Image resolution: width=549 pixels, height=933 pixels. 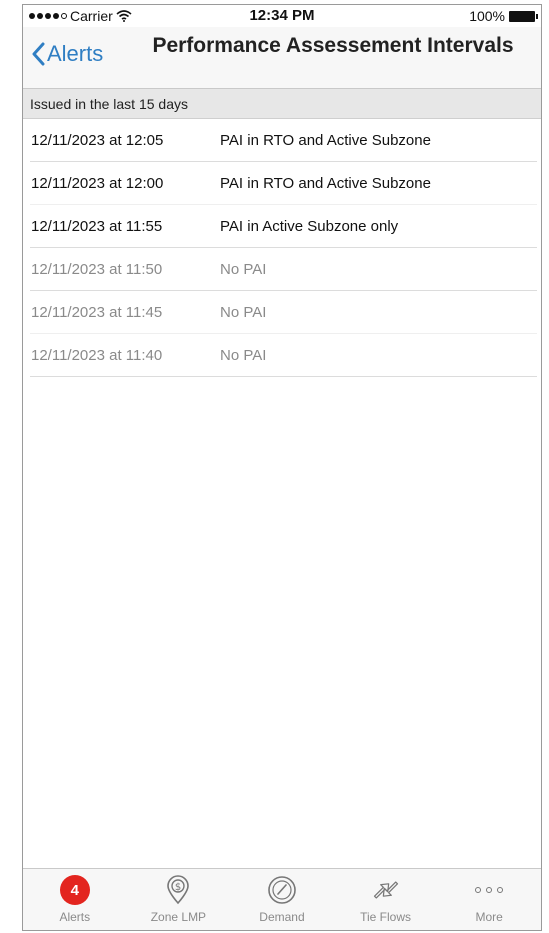 I want to click on alerts-count-badge: 4, so click(x=74, y=890).